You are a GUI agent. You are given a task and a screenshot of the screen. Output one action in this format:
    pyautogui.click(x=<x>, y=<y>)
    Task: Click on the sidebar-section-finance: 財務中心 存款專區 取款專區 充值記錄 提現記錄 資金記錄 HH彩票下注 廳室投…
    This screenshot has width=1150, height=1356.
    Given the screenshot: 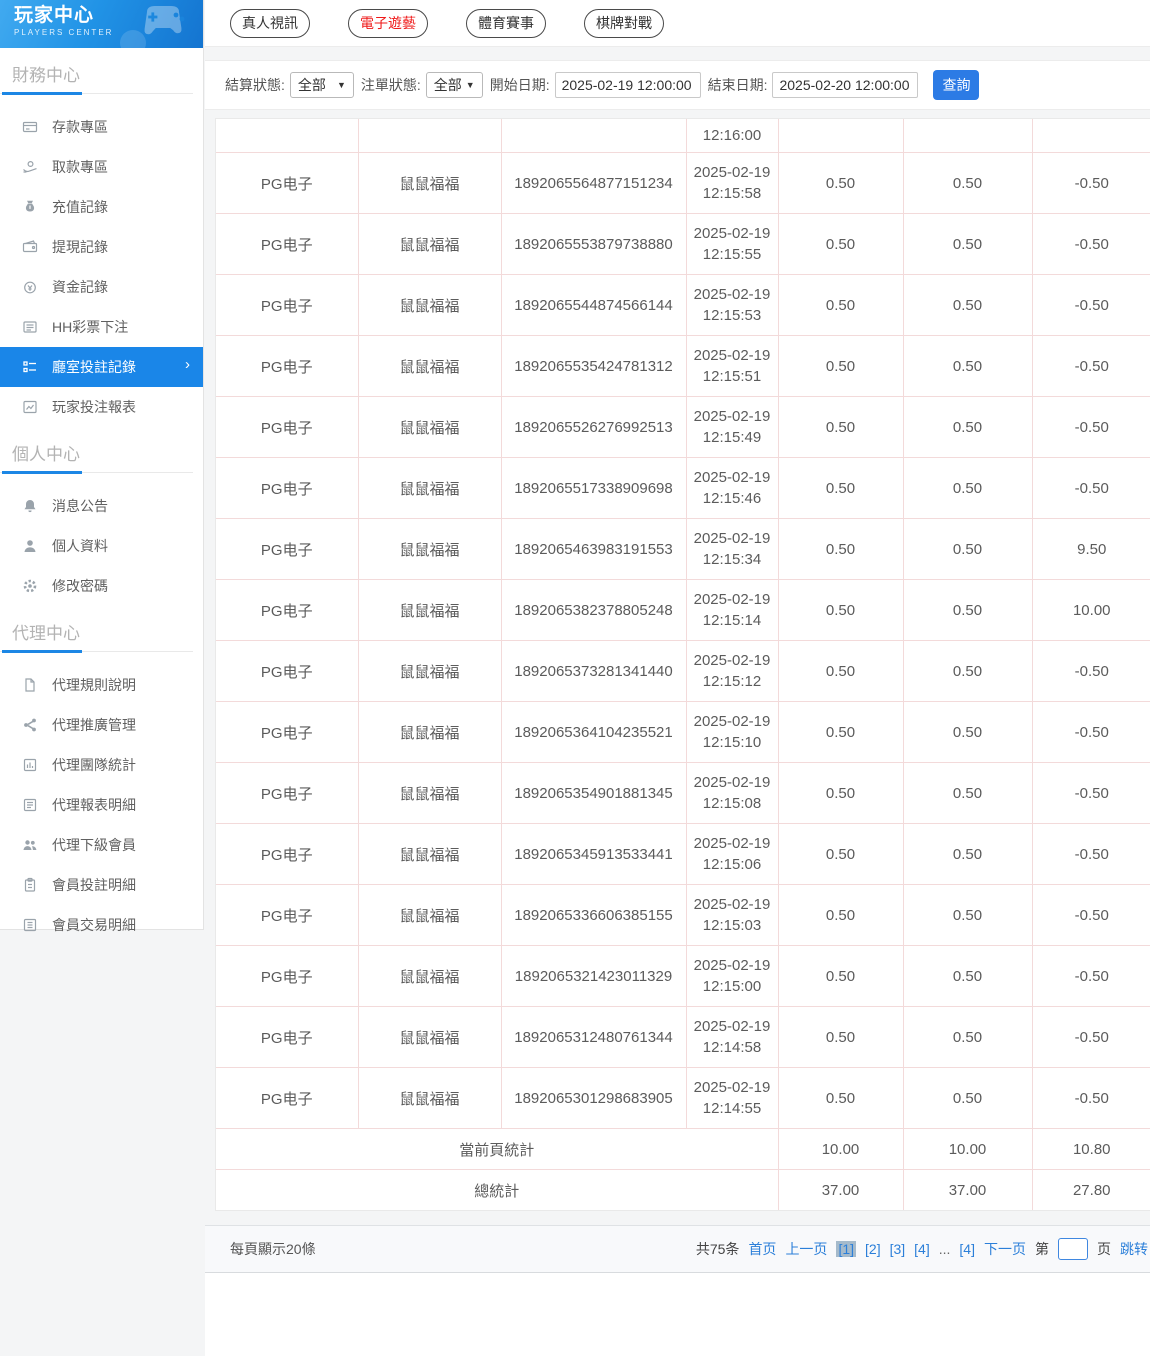 What is the action you would take?
    pyautogui.click(x=101, y=244)
    